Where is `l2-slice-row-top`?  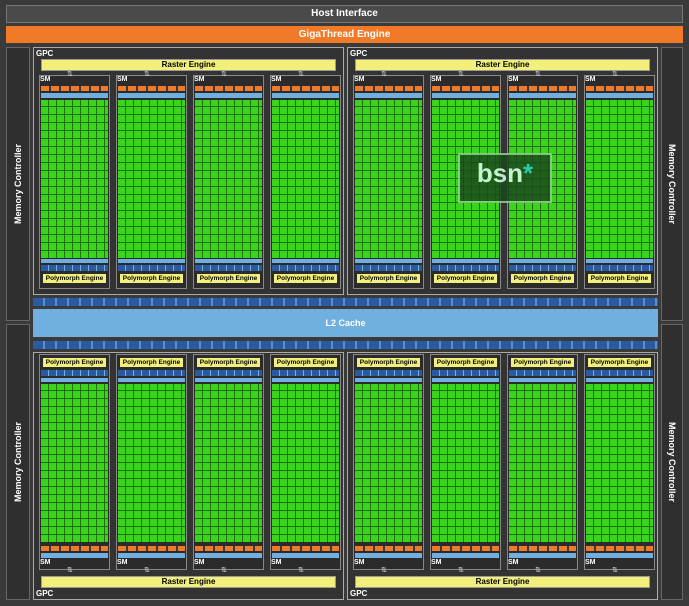
l2-slice-row-top is located at coordinates (345, 302).